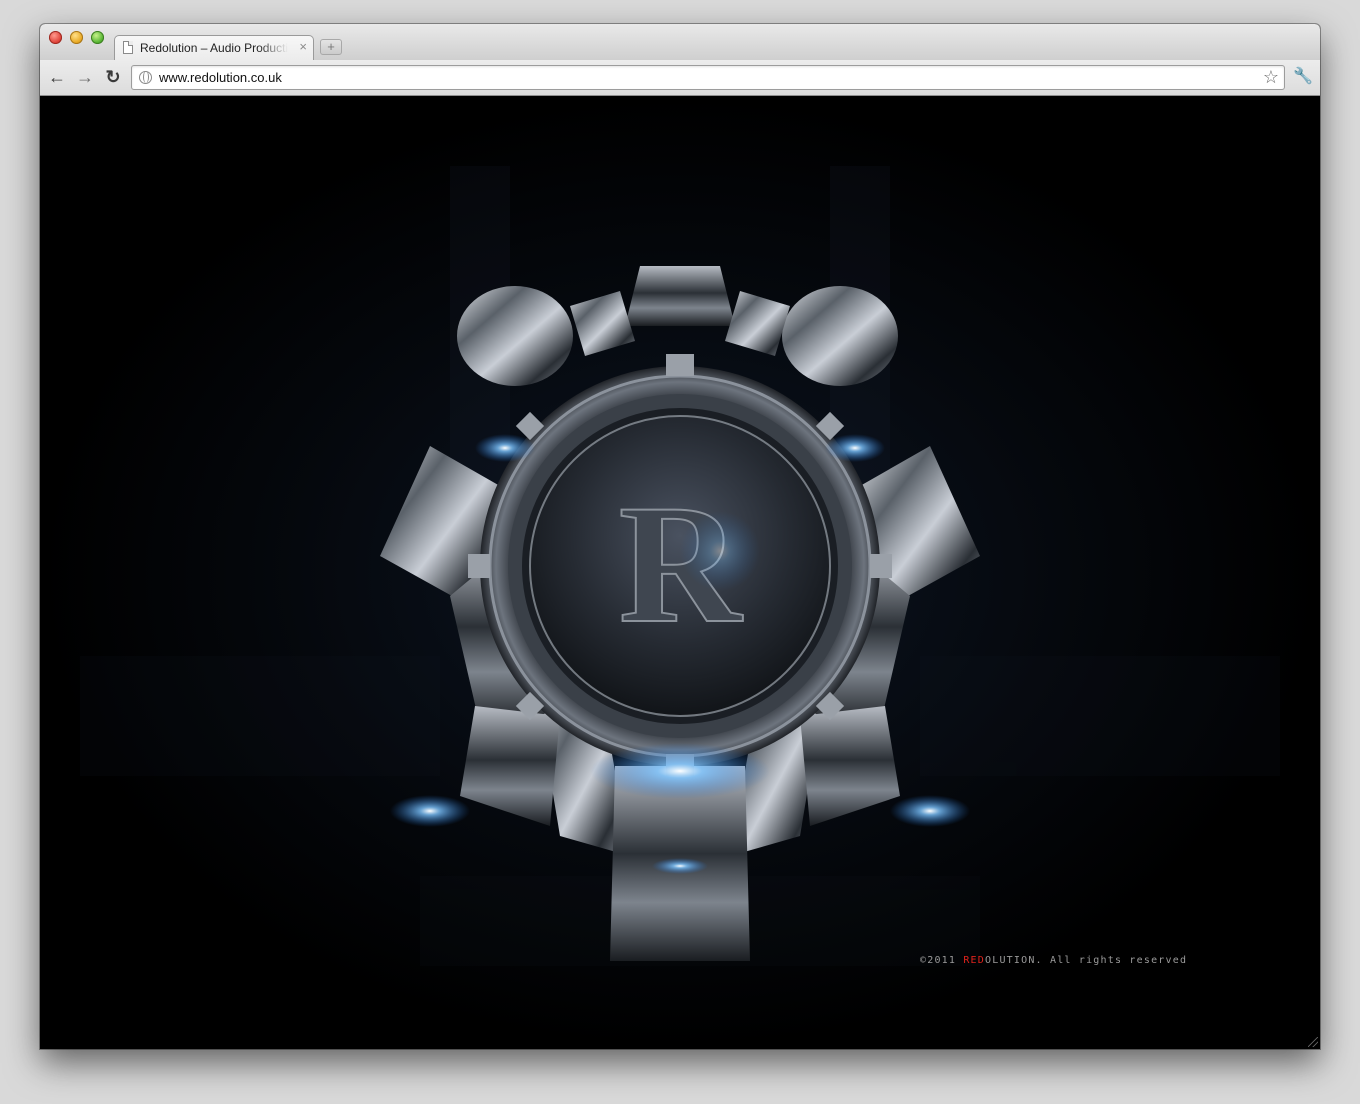 The height and width of the screenshot is (1104, 1360). I want to click on tab-redolution: Redolution – Audio Productions ×, so click(214, 47).